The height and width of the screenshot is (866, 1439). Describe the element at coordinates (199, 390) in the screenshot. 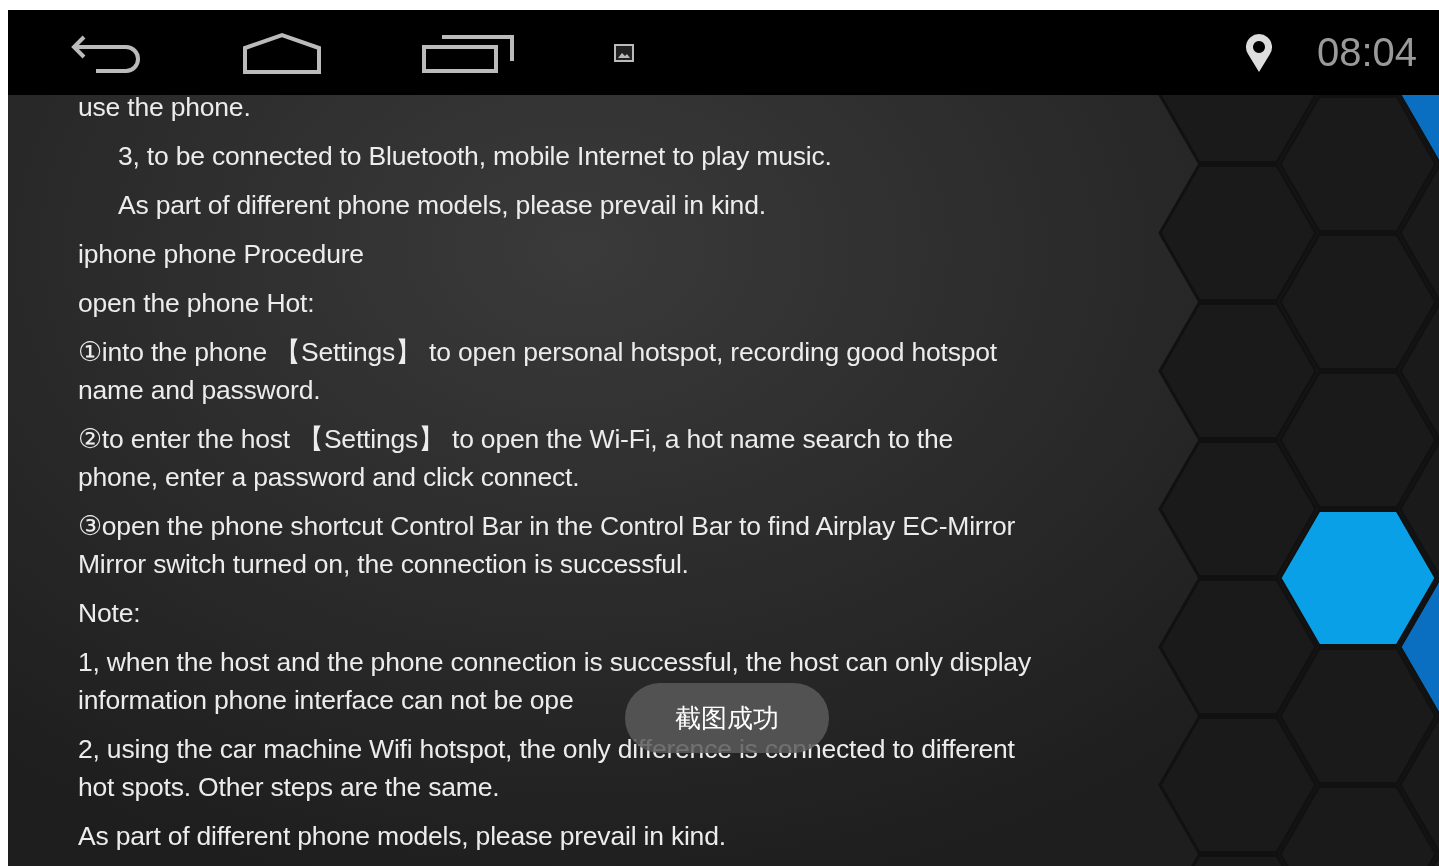

I see `text-line: name and password.` at that location.